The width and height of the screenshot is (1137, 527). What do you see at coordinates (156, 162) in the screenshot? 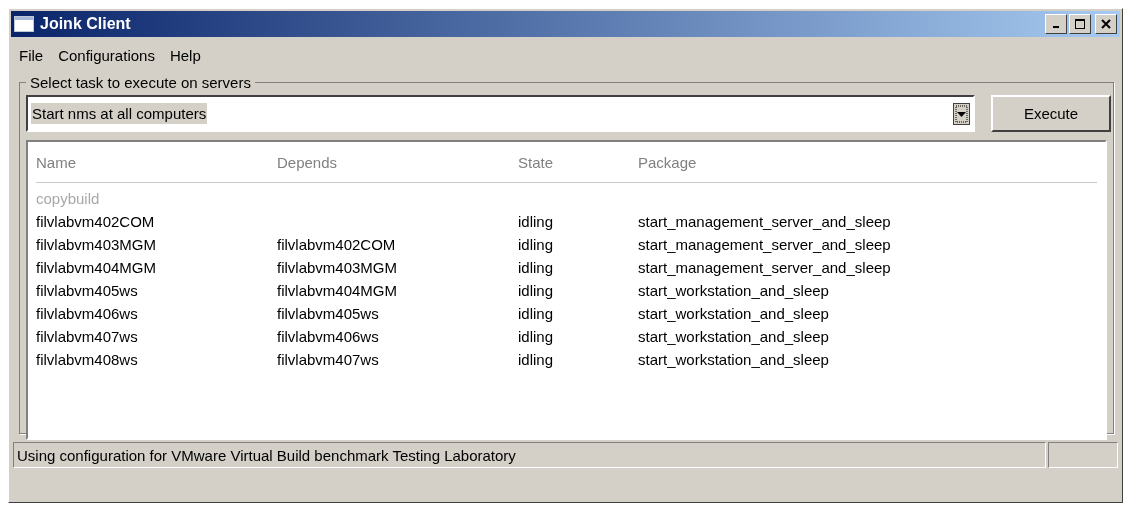
I see `column-header: Name` at bounding box center [156, 162].